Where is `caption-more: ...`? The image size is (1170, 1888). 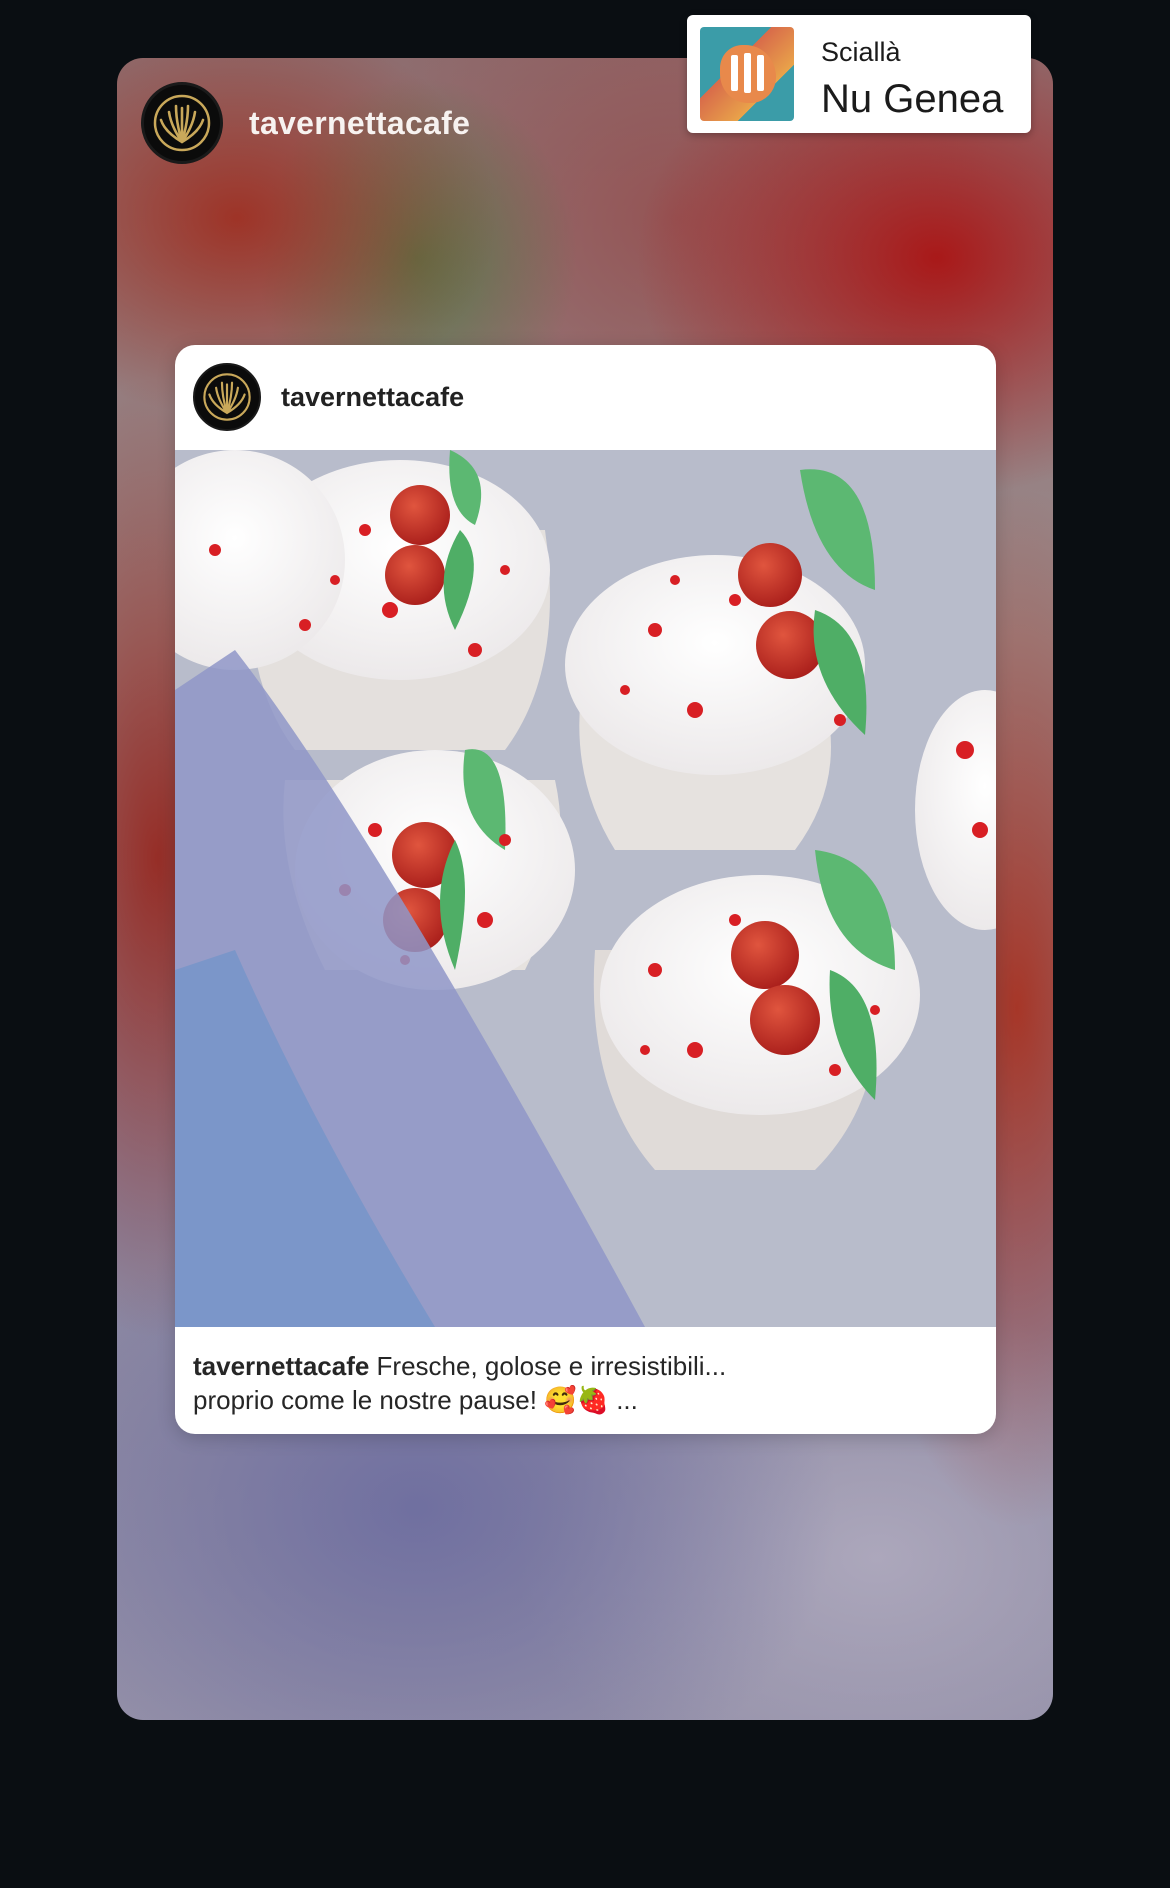 caption-more: ... is located at coordinates (627, 1400).